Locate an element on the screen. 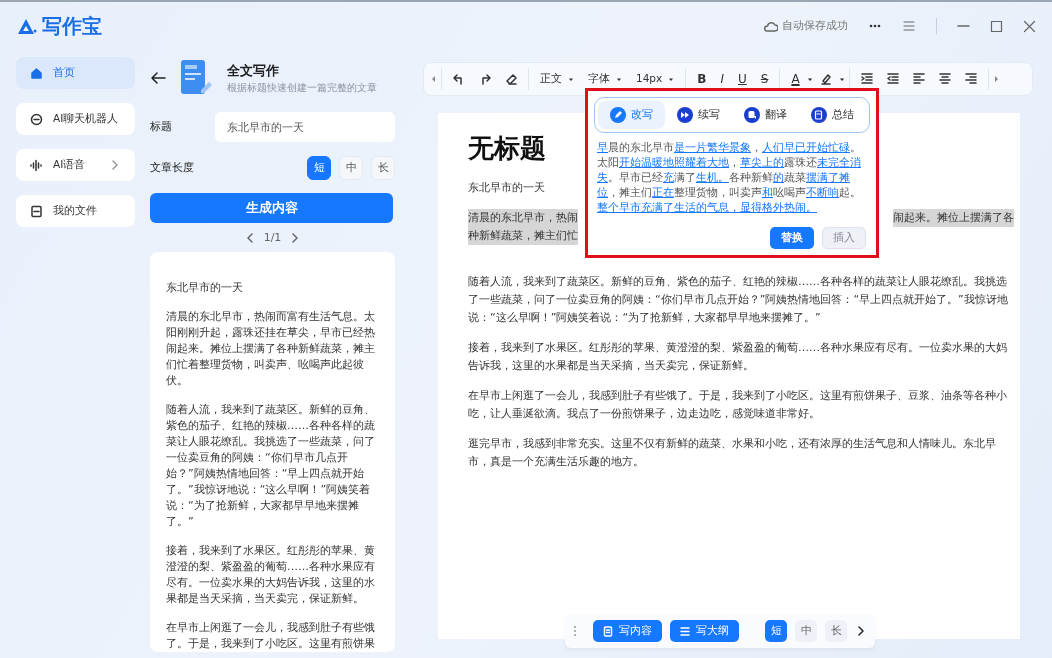 This screenshot has width=1052, height=658. document-text: 闹起来。摊位上摆满了各 is located at coordinates (953, 218).